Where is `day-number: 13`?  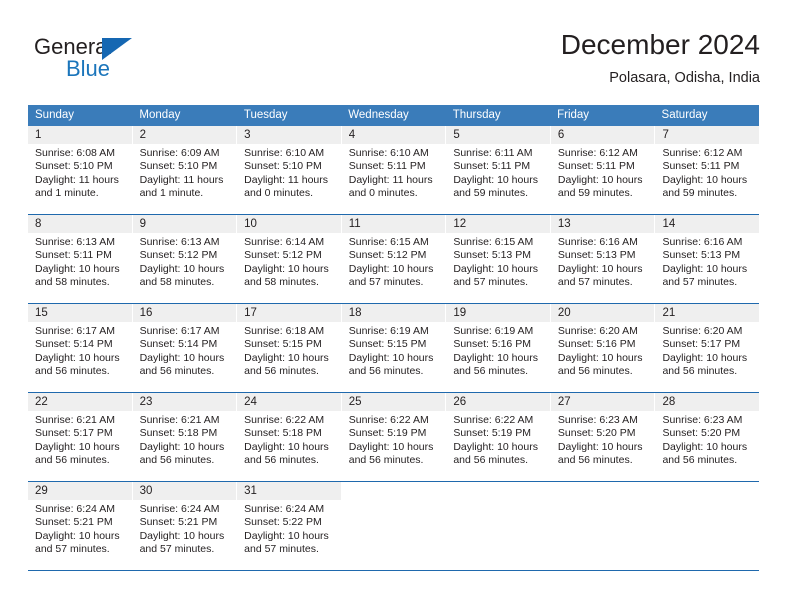 day-number: 13 is located at coordinates (564, 224).